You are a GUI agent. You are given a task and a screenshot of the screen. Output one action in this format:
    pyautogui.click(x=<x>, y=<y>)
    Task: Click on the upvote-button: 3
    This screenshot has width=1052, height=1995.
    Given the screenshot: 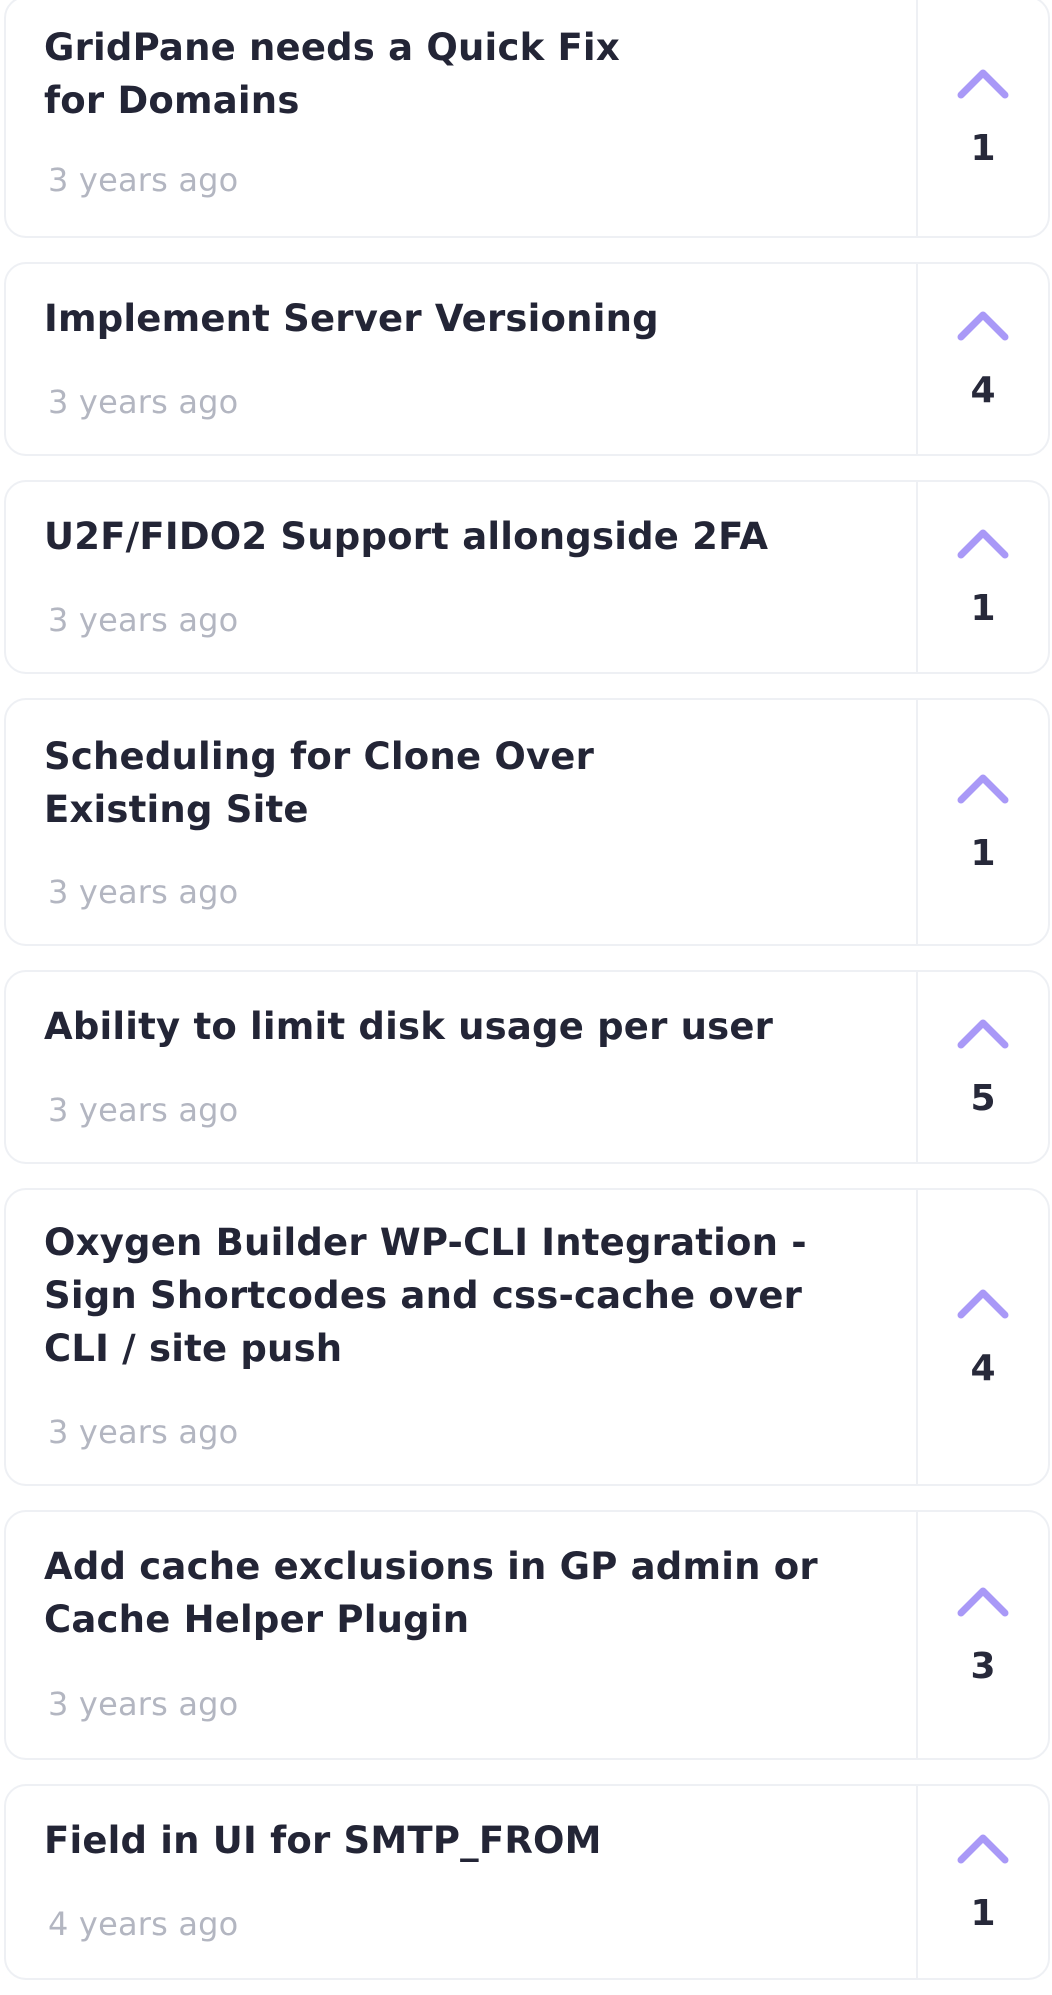 What is the action you would take?
    pyautogui.click(x=982, y=1635)
    